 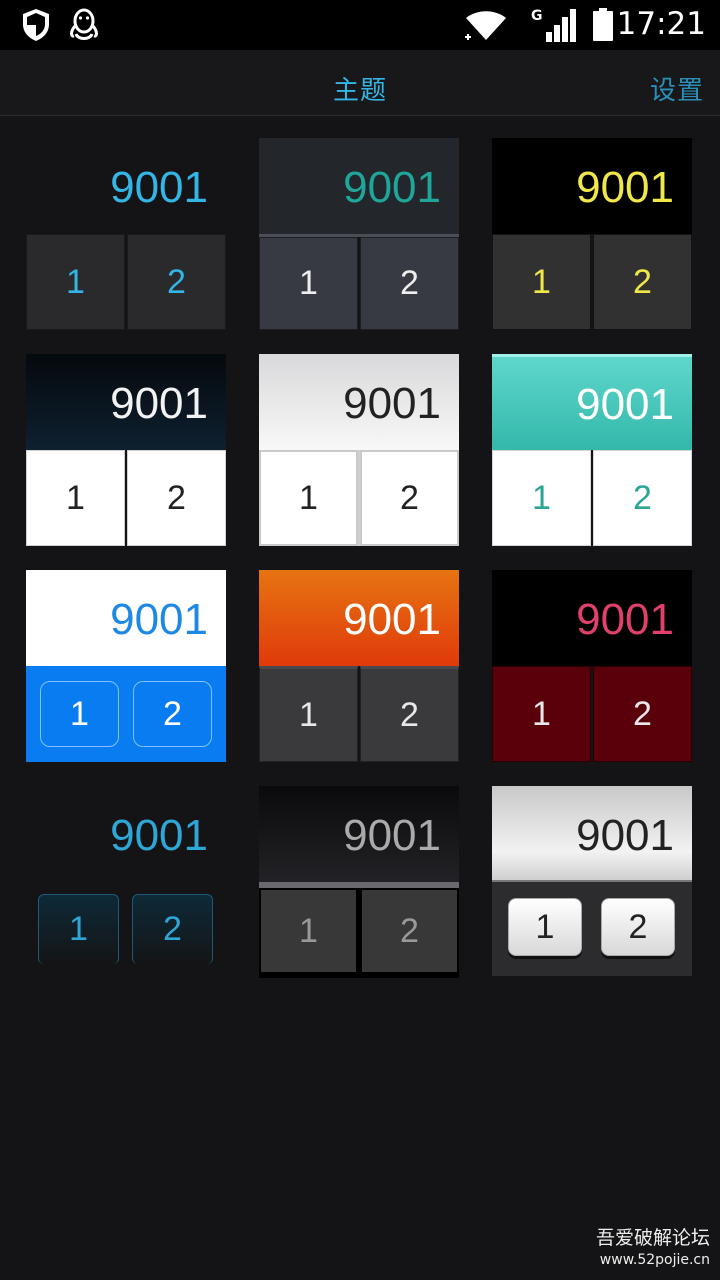 I want to click on theme-tile-10: 9001 1 2, so click(x=126, y=882).